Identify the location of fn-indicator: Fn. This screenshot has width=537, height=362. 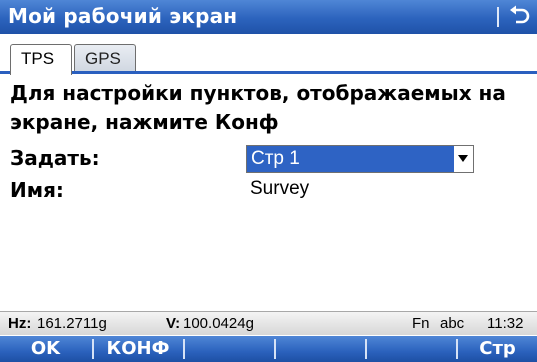
(421, 323).